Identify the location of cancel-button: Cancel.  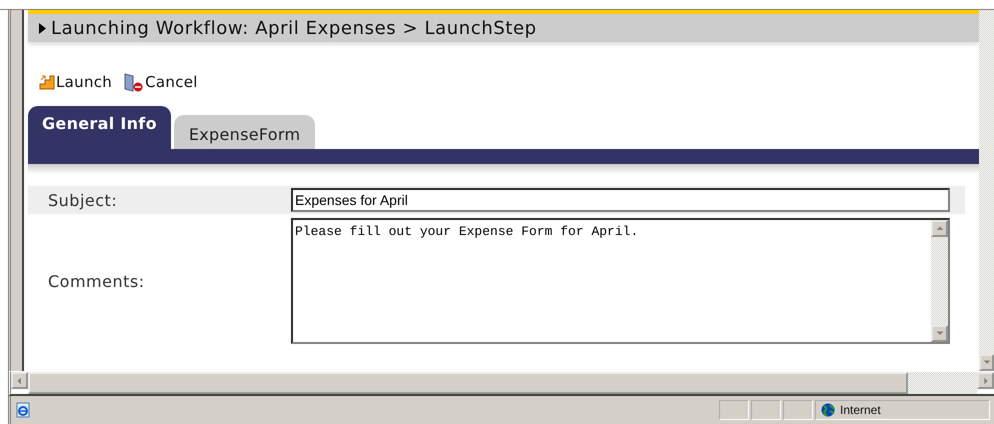
(160, 82).